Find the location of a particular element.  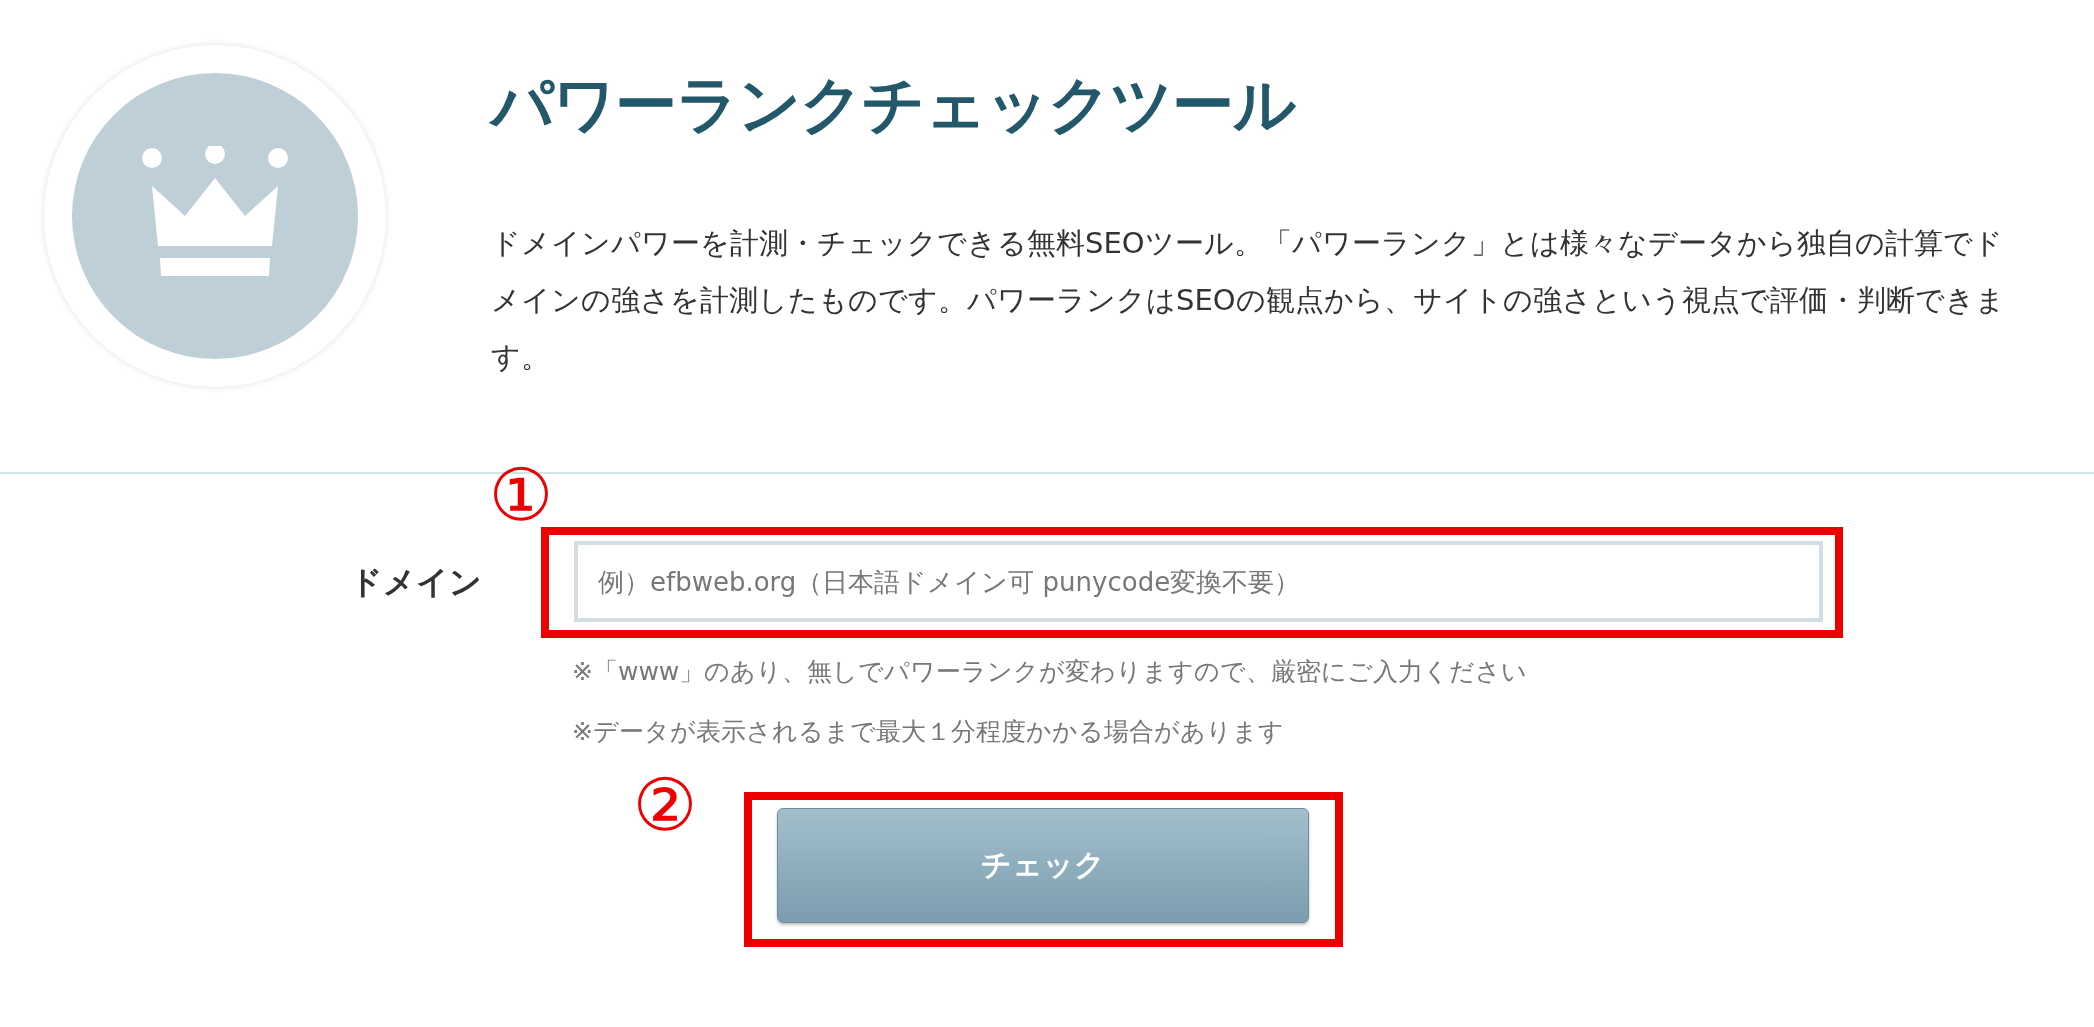

check-button: チェック is located at coordinates (1043, 865).